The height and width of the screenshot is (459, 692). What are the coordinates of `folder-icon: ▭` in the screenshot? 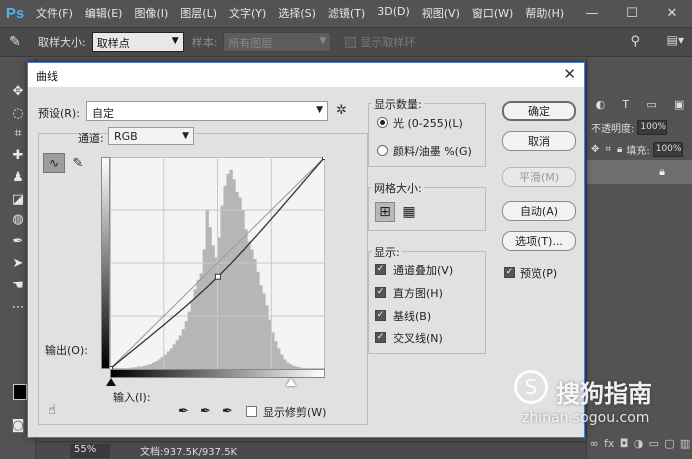 It's located at (654, 445).